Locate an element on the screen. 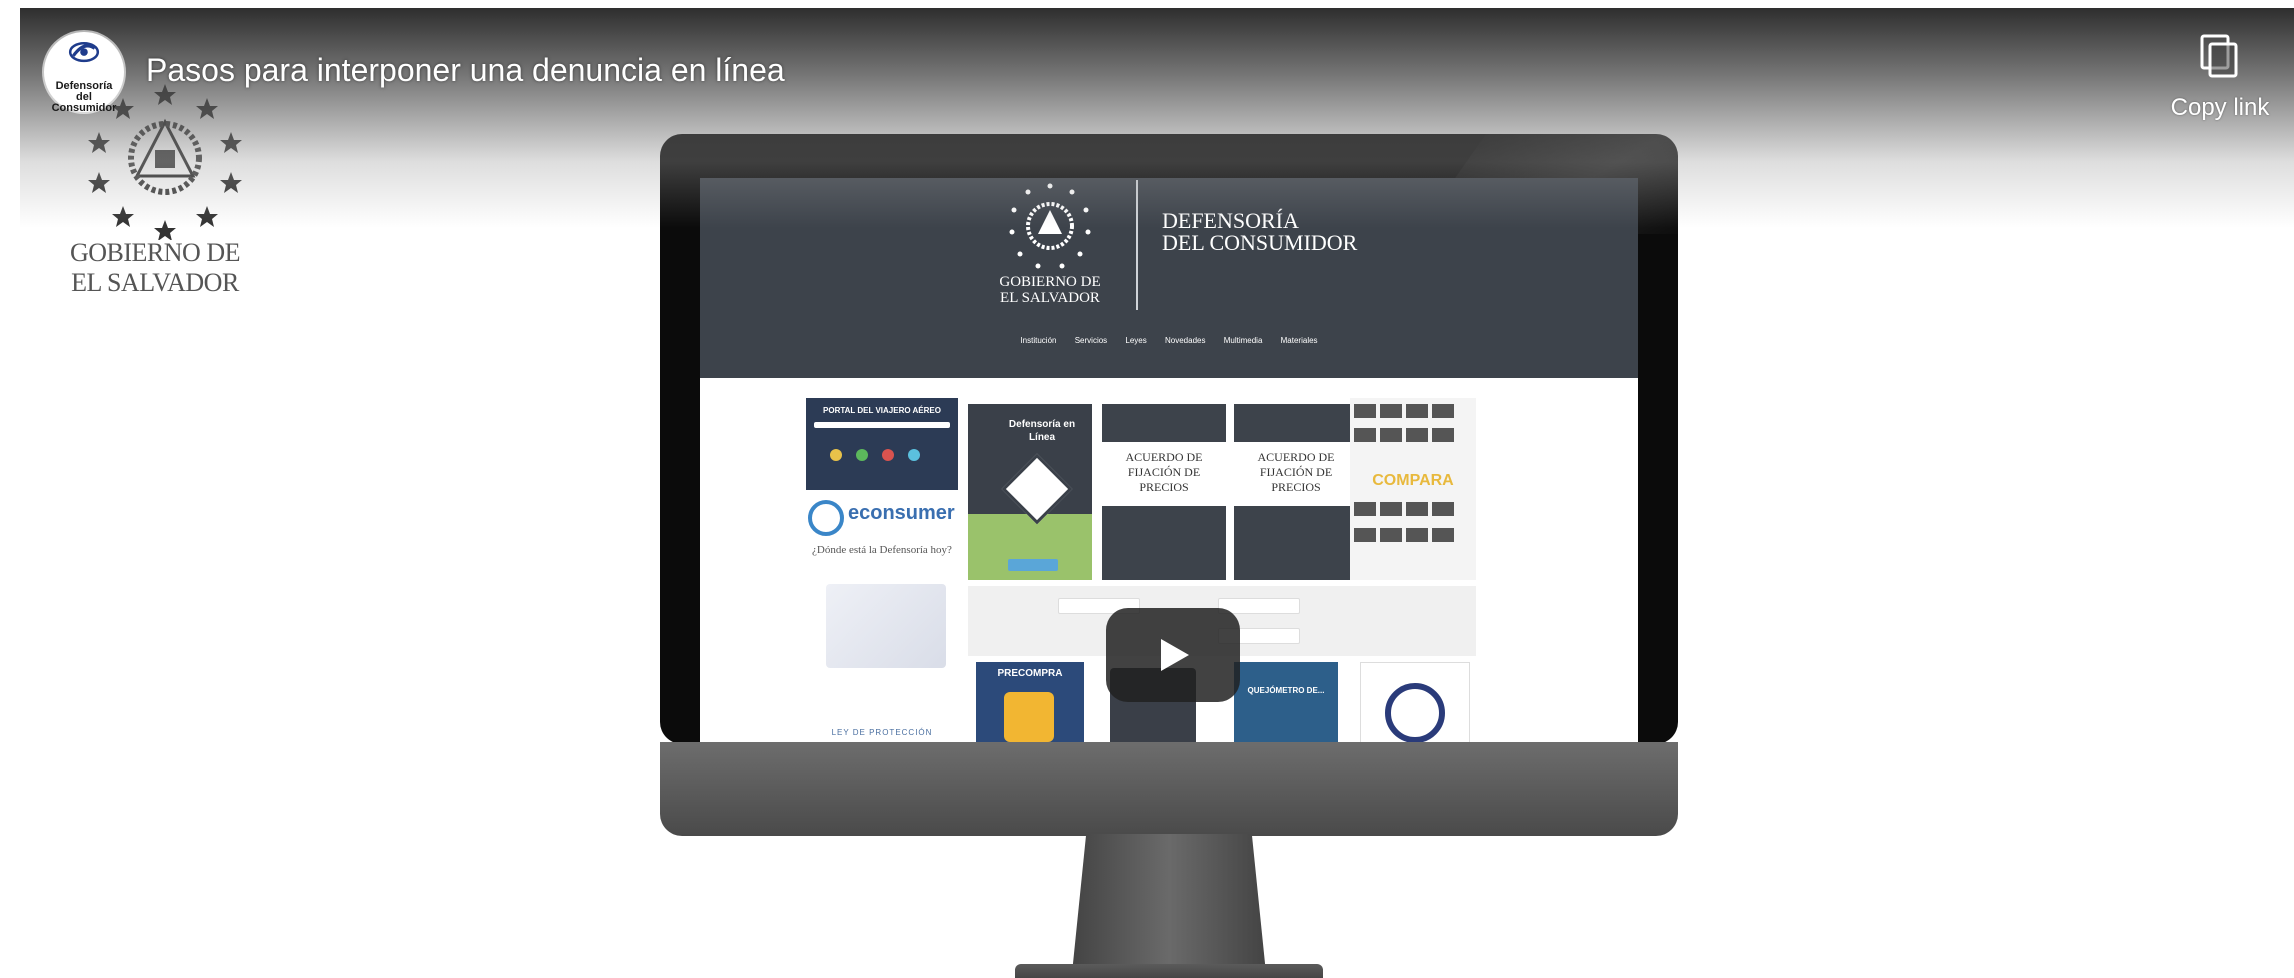 The image size is (2294, 978). channel-logo-icon is located at coordinates (84, 52).